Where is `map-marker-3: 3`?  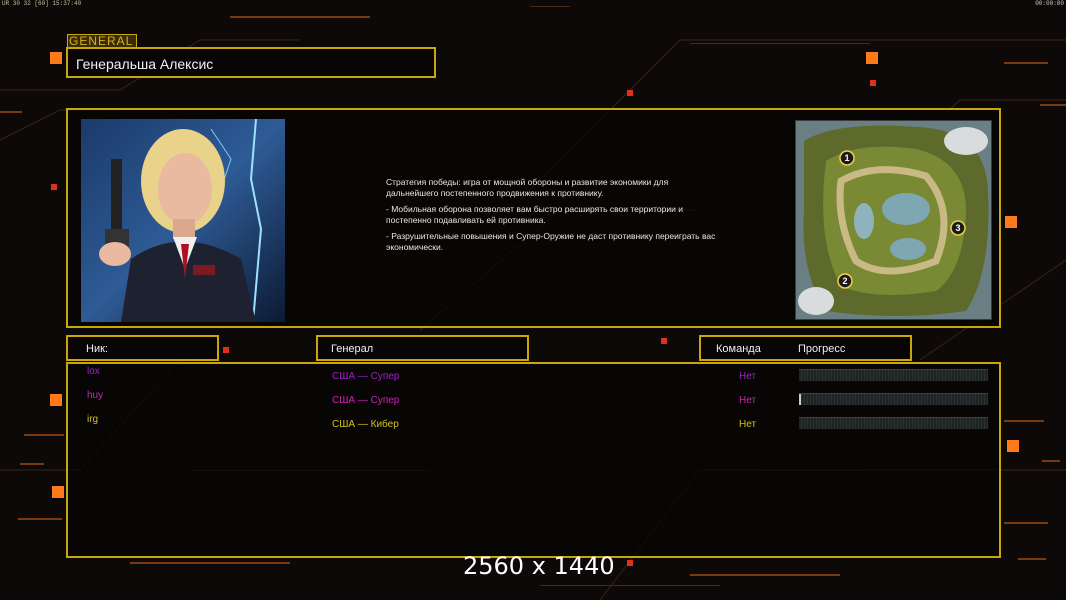 map-marker-3: 3 is located at coordinates (957, 228).